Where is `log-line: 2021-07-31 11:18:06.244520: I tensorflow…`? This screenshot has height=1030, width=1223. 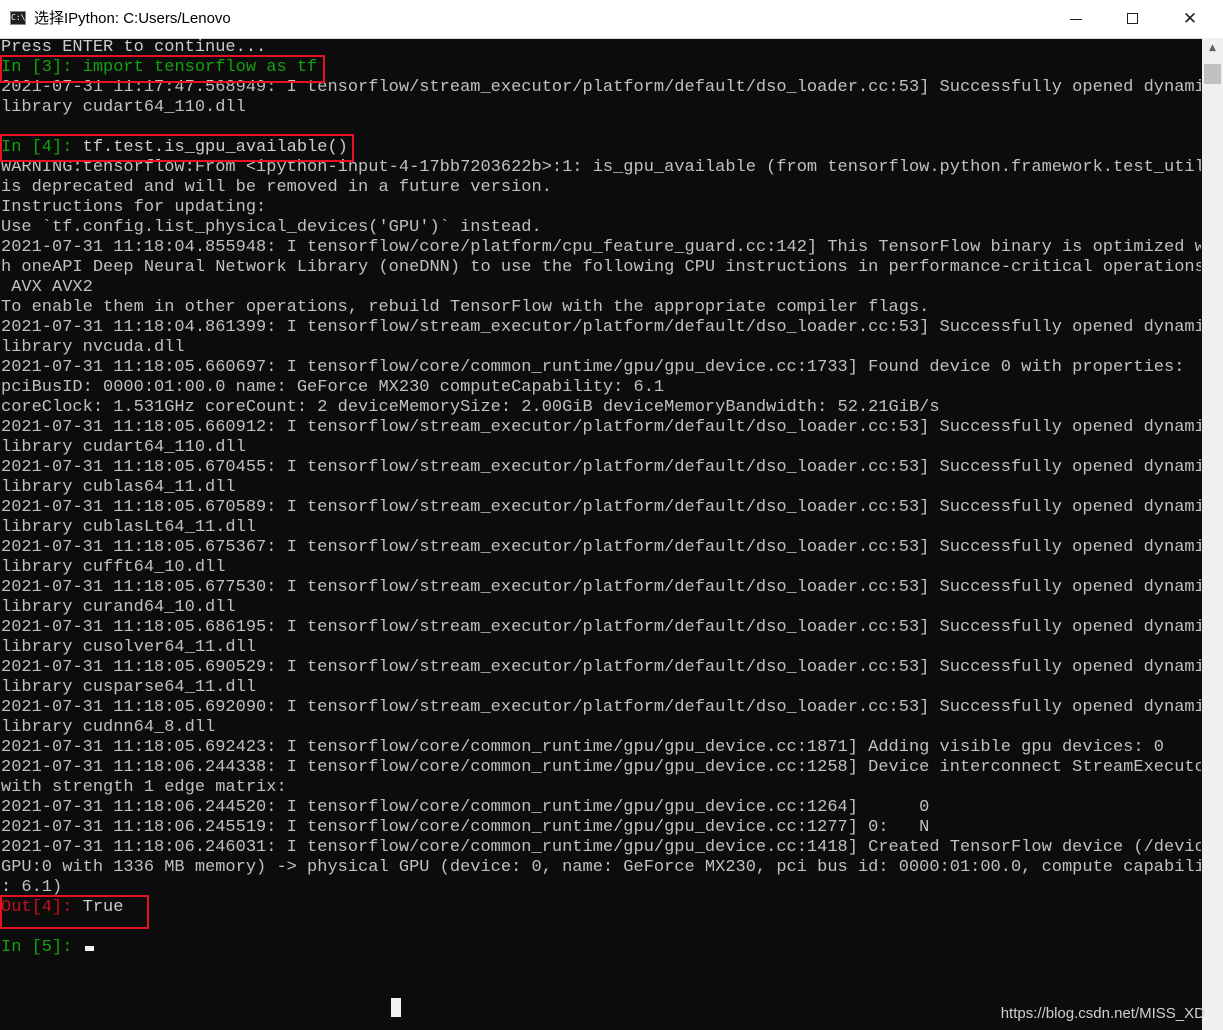
log-line: 2021-07-31 11:18:06.244520: I tensorflow… is located at coordinates (465, 807).